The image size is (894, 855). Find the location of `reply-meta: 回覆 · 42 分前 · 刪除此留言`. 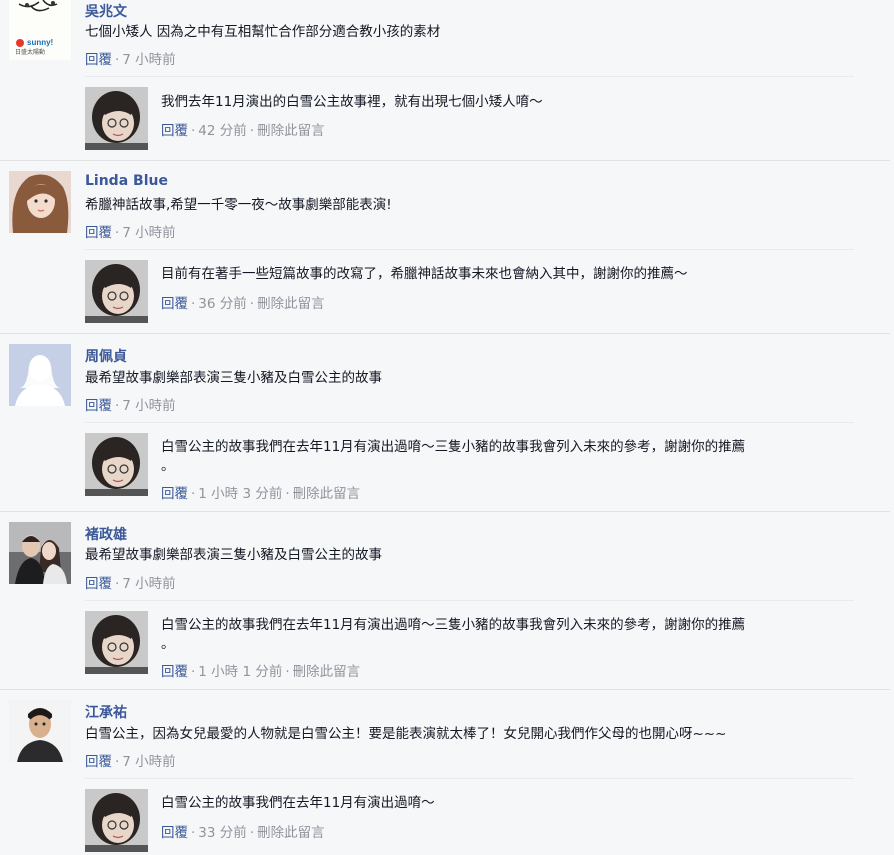

reply-meta: 回覆 · 42 分前 · 刪除此留言 is located at coordinates (243, 131).